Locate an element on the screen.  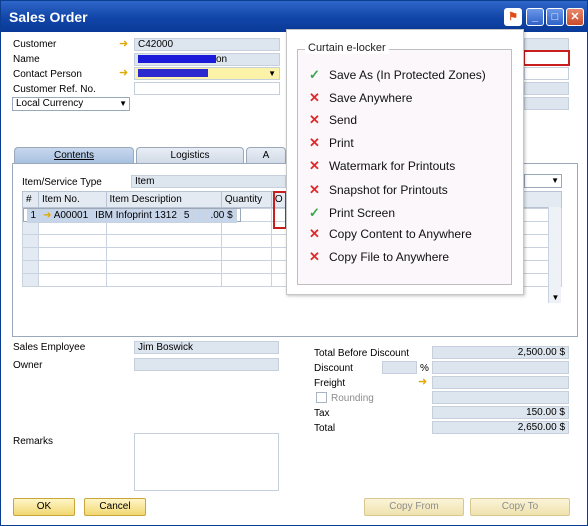
row-total: .00 $ is located at coordinates (221, 216).